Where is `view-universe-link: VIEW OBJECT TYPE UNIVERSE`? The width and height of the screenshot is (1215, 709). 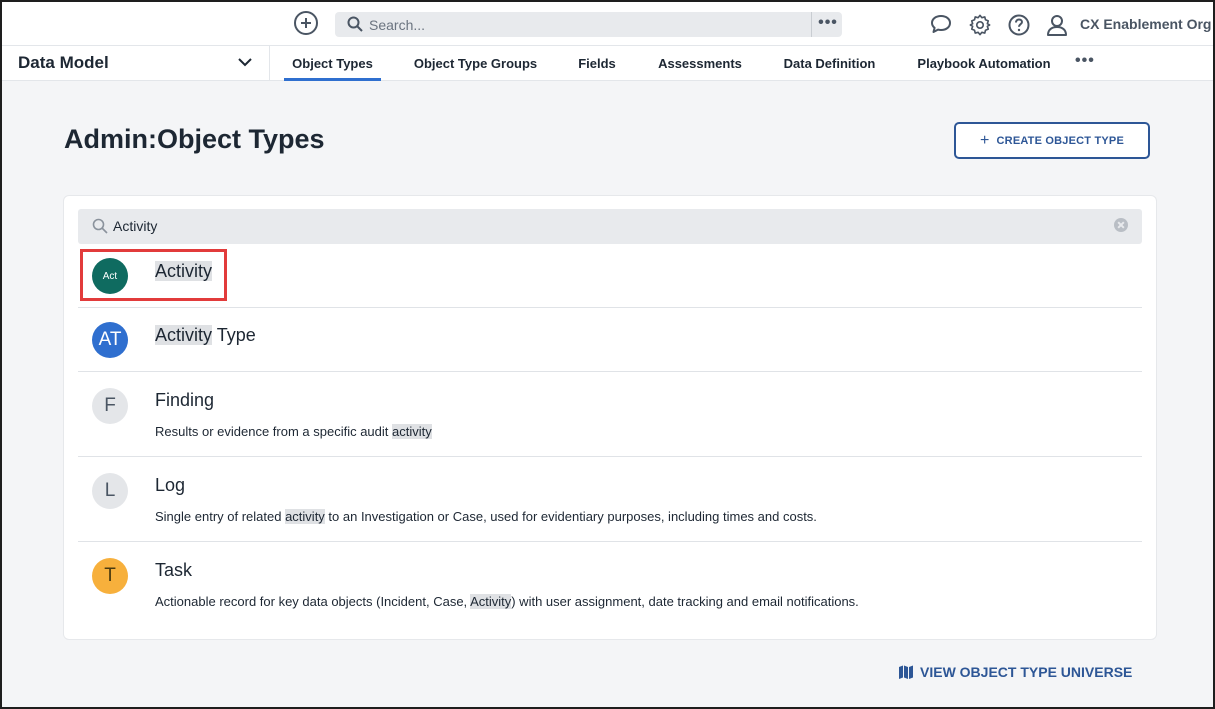 view-universe-link: VIEW OBJECT TYPE UNIVERSE is located at coordinates (1015, 672).